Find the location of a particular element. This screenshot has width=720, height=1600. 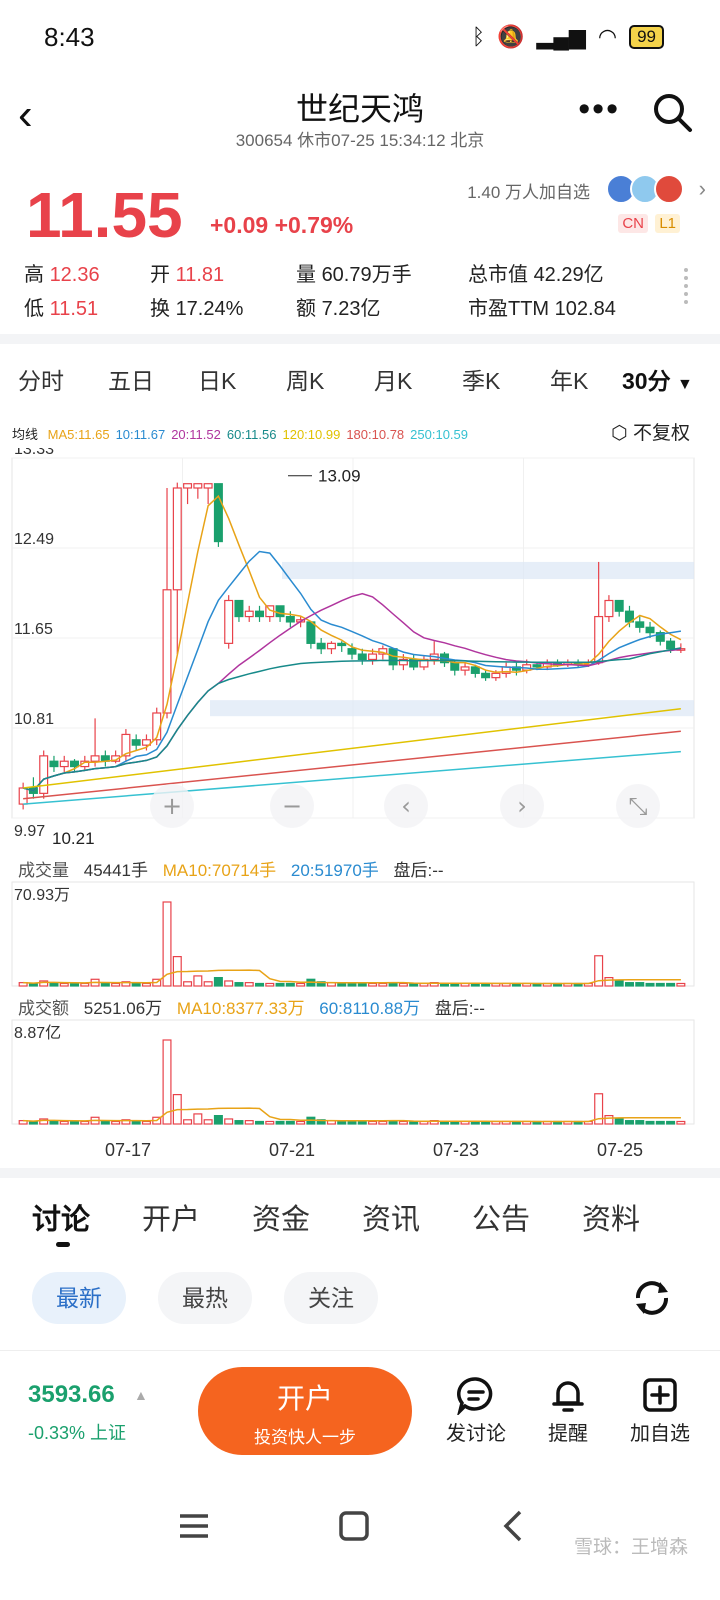

more-vertical-icon is located at coordinates (686, 286).